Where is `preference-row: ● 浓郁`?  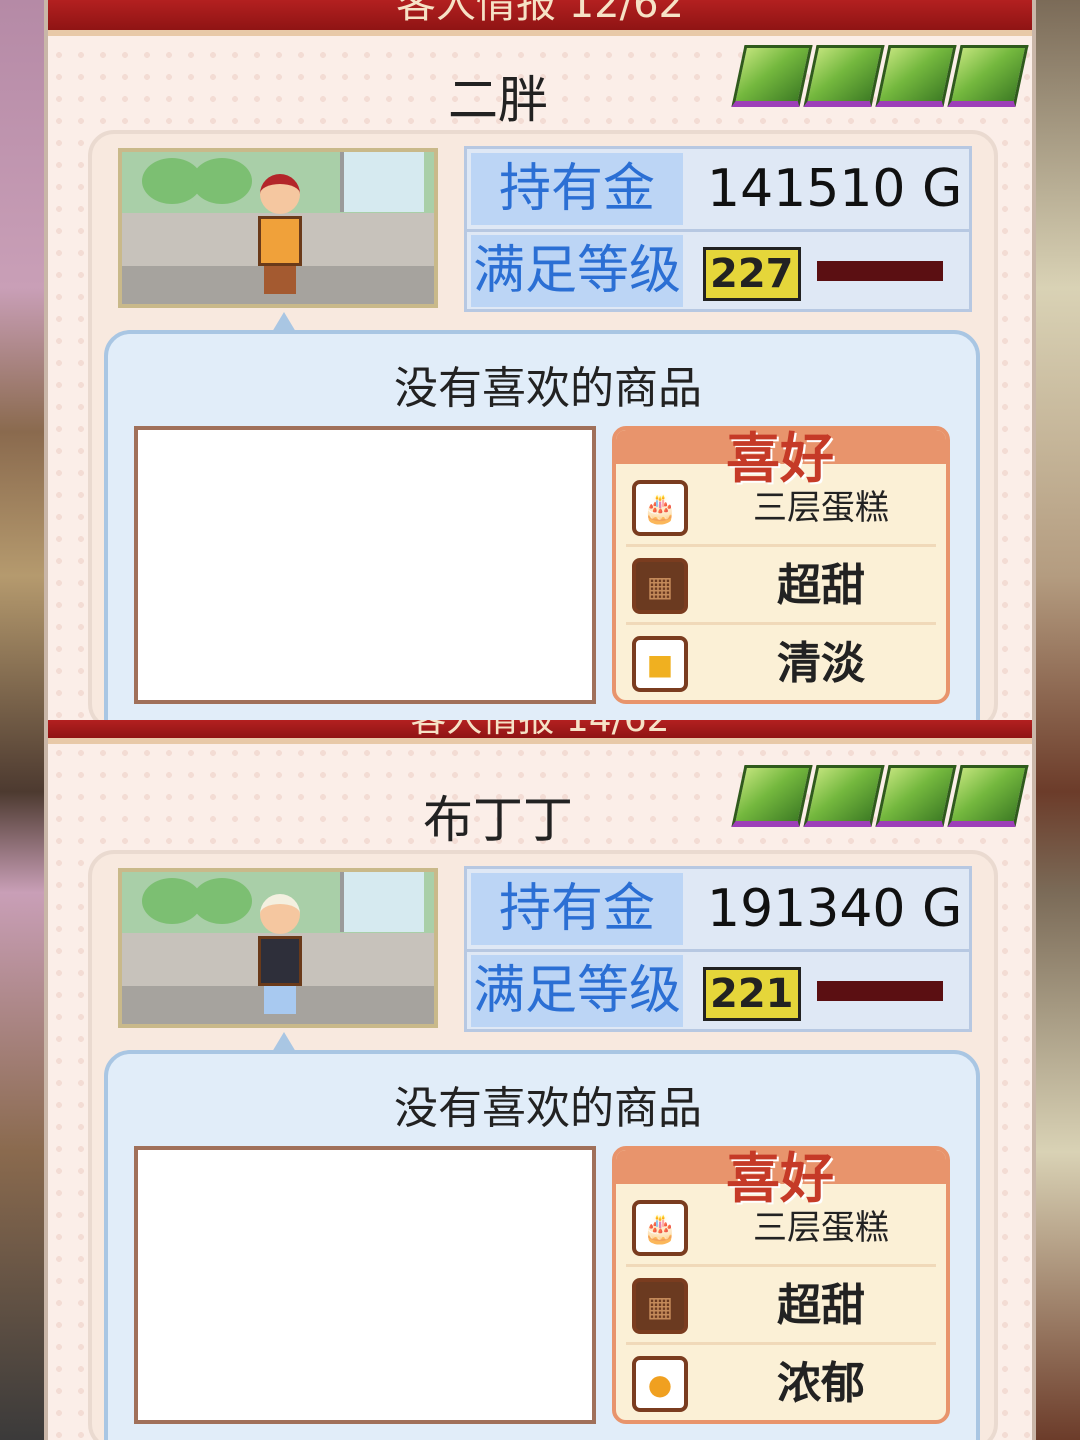 preference-row: ● 浓郁 is located at coordinates (781, 1384).